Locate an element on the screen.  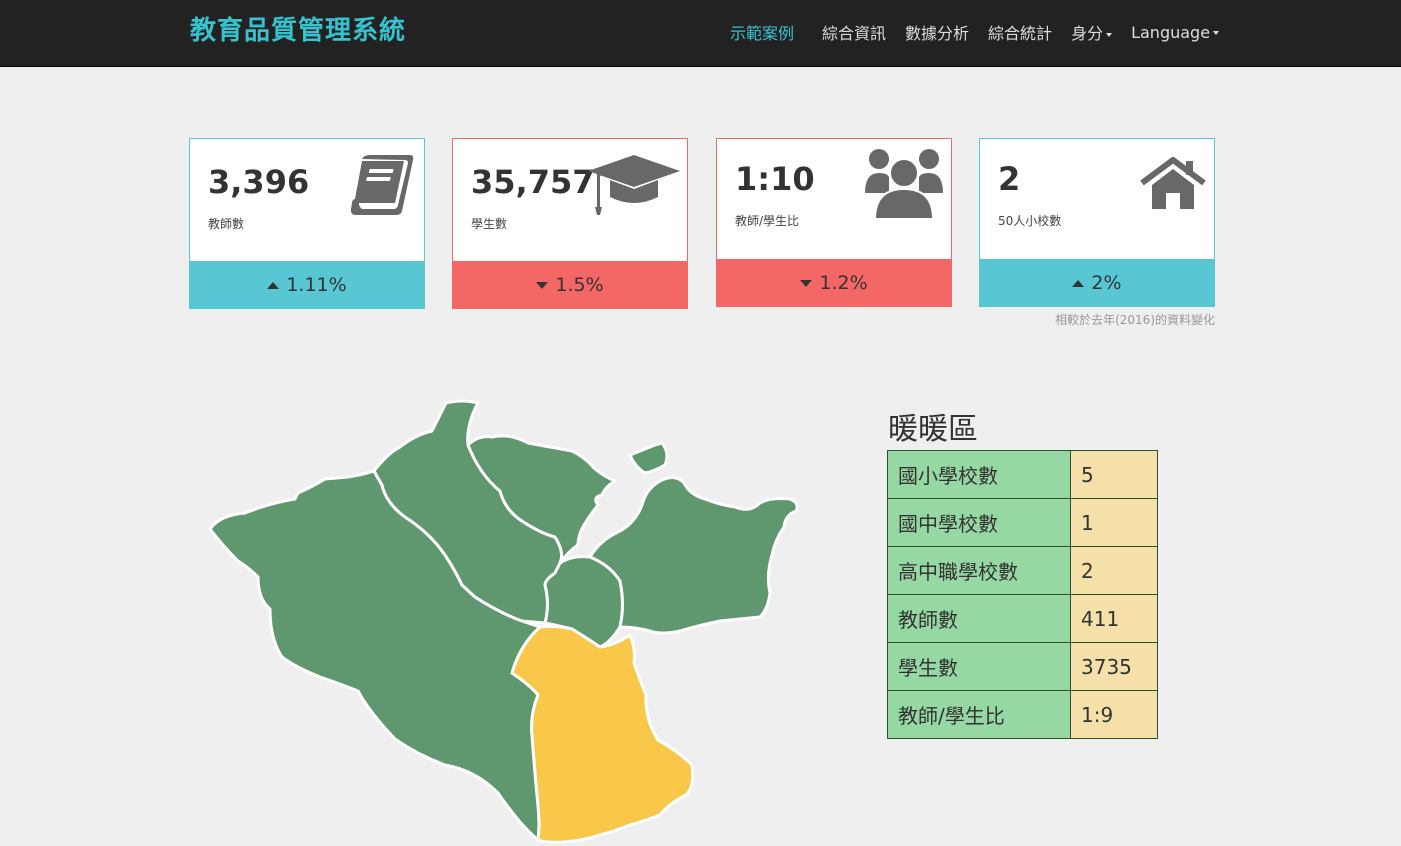
table-cell-key: 教師/學生比 is located at coordinates (979, 714).